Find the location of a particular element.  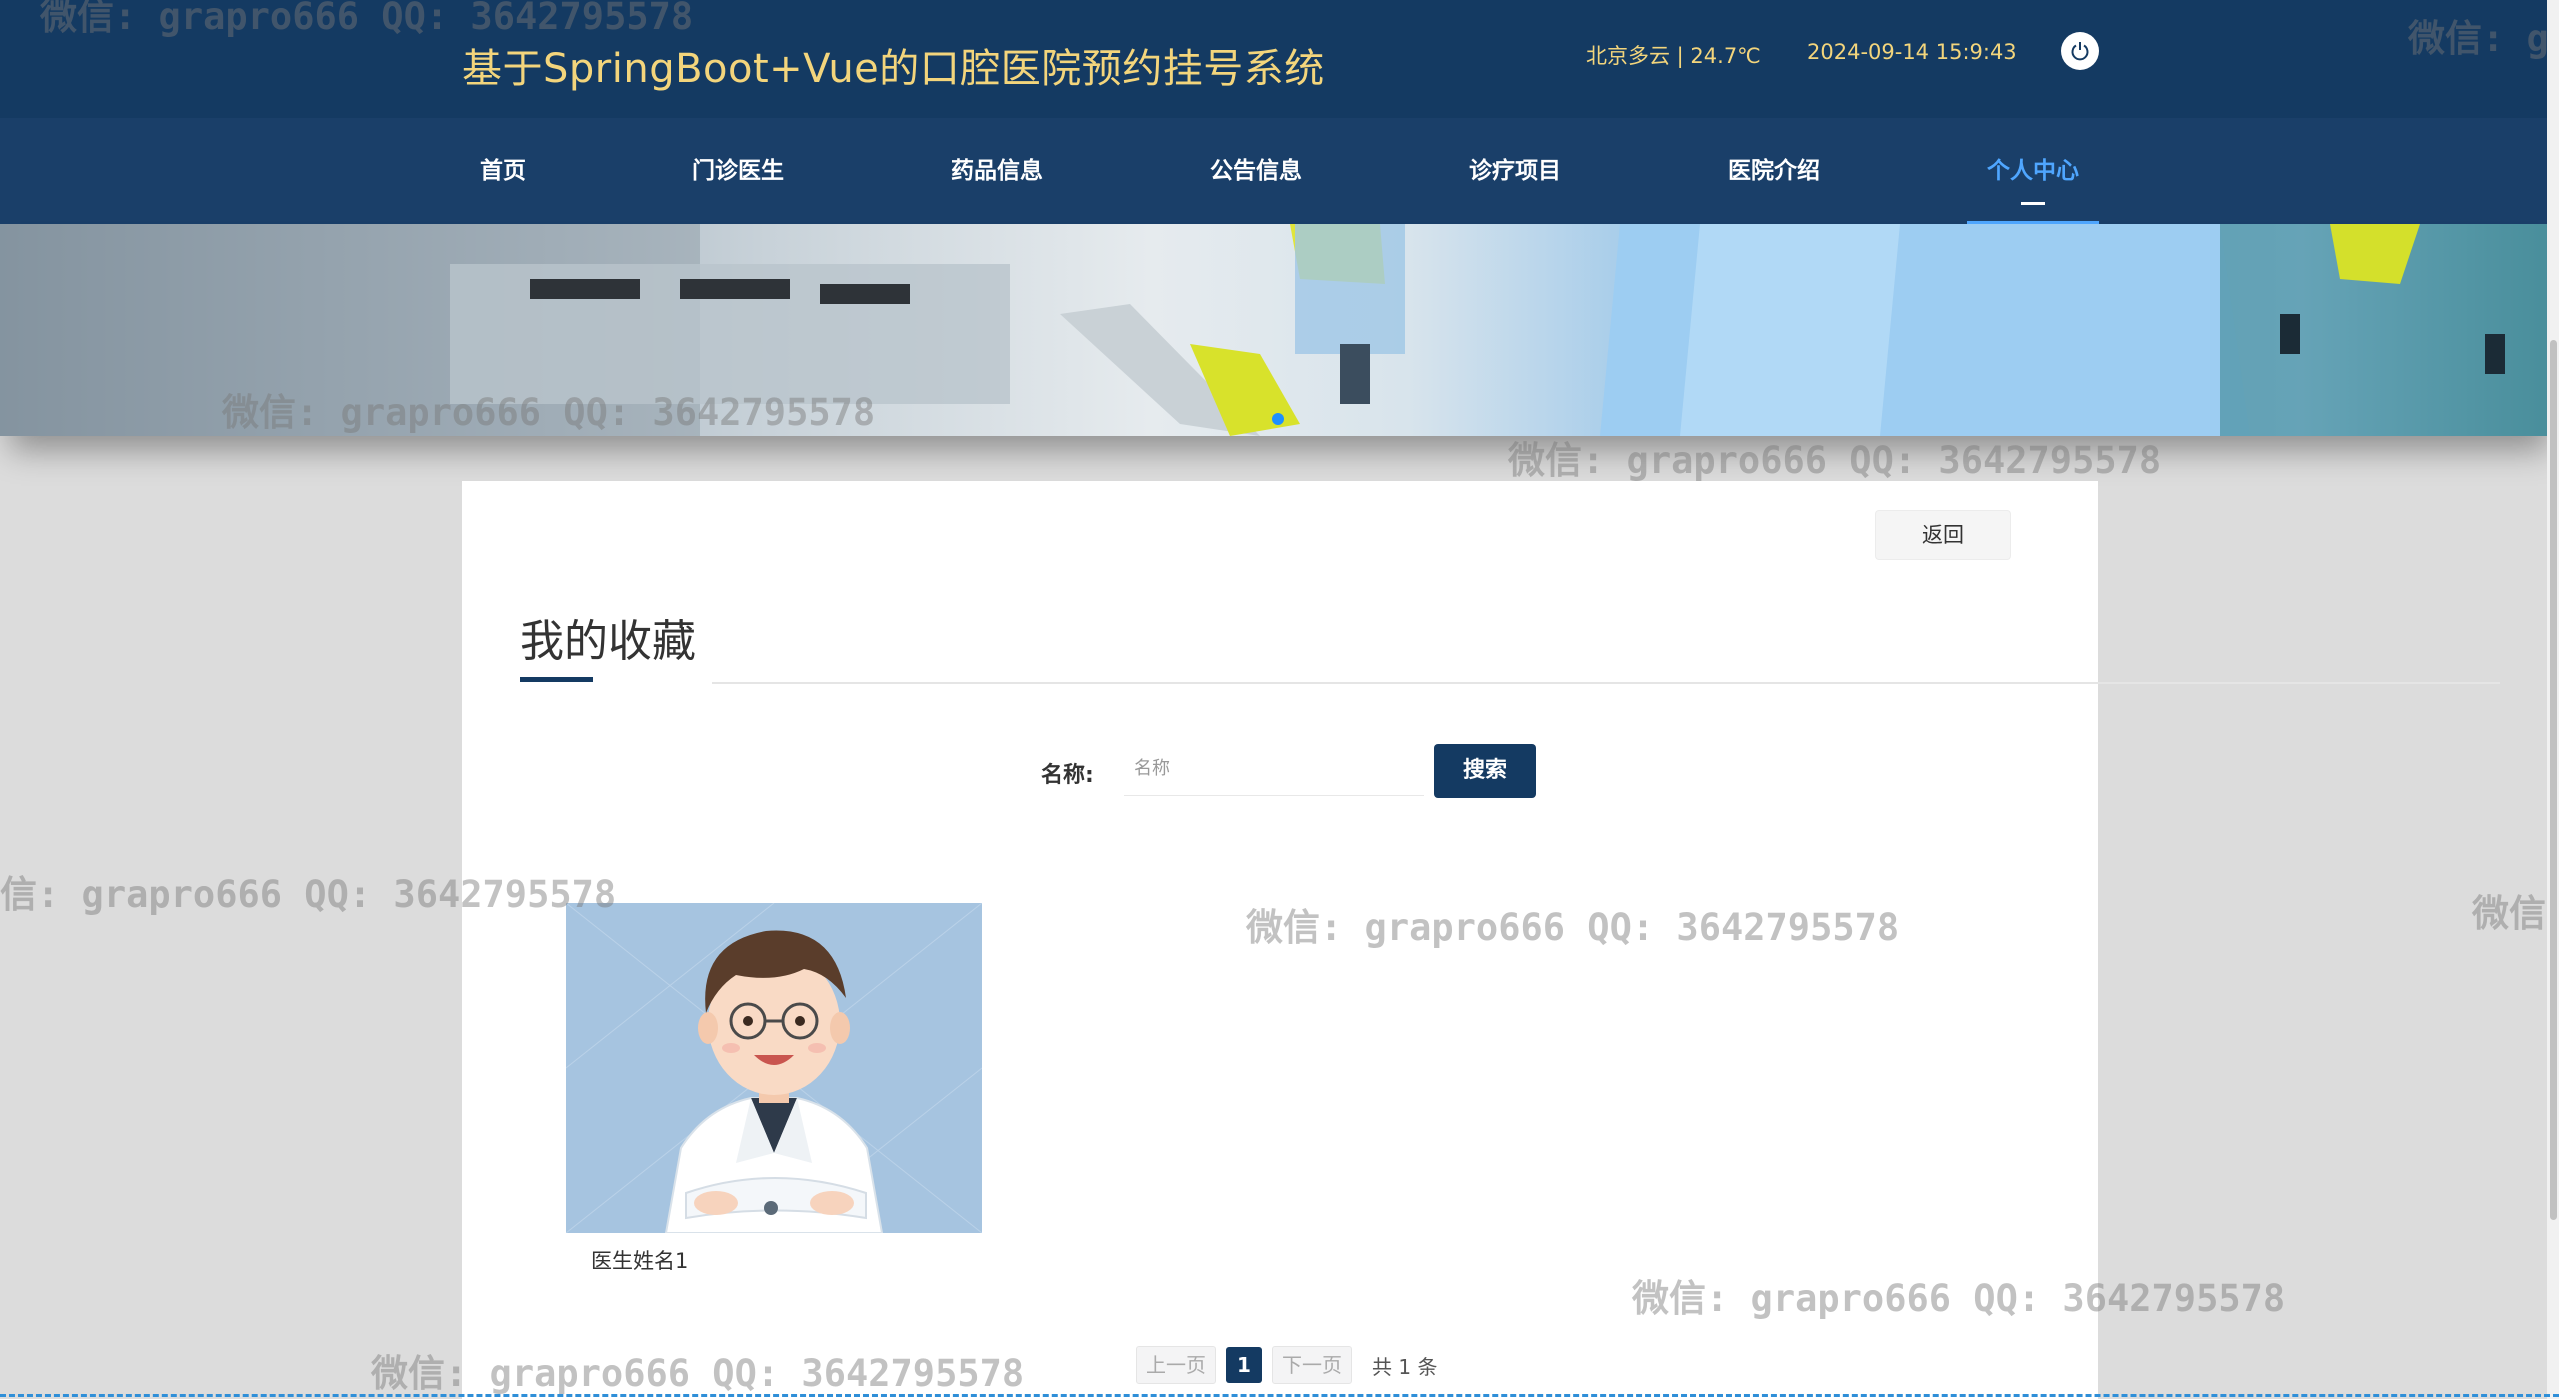

search-label: 名称: is located at coordinates (1067, 775).